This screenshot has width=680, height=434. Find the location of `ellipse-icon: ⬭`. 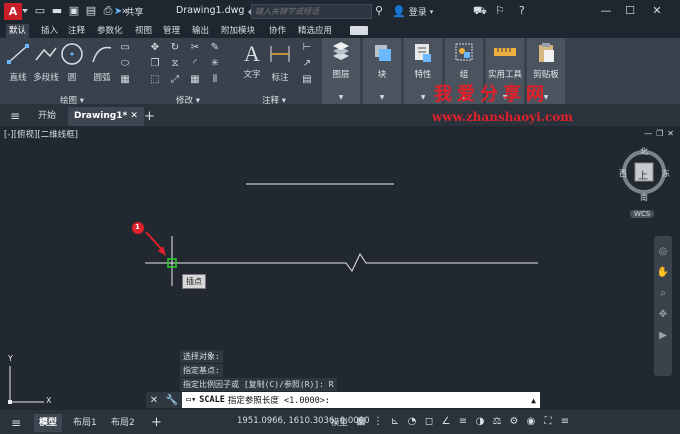

ellipse-icon: ⬭ is located at coordinates (125, 64).